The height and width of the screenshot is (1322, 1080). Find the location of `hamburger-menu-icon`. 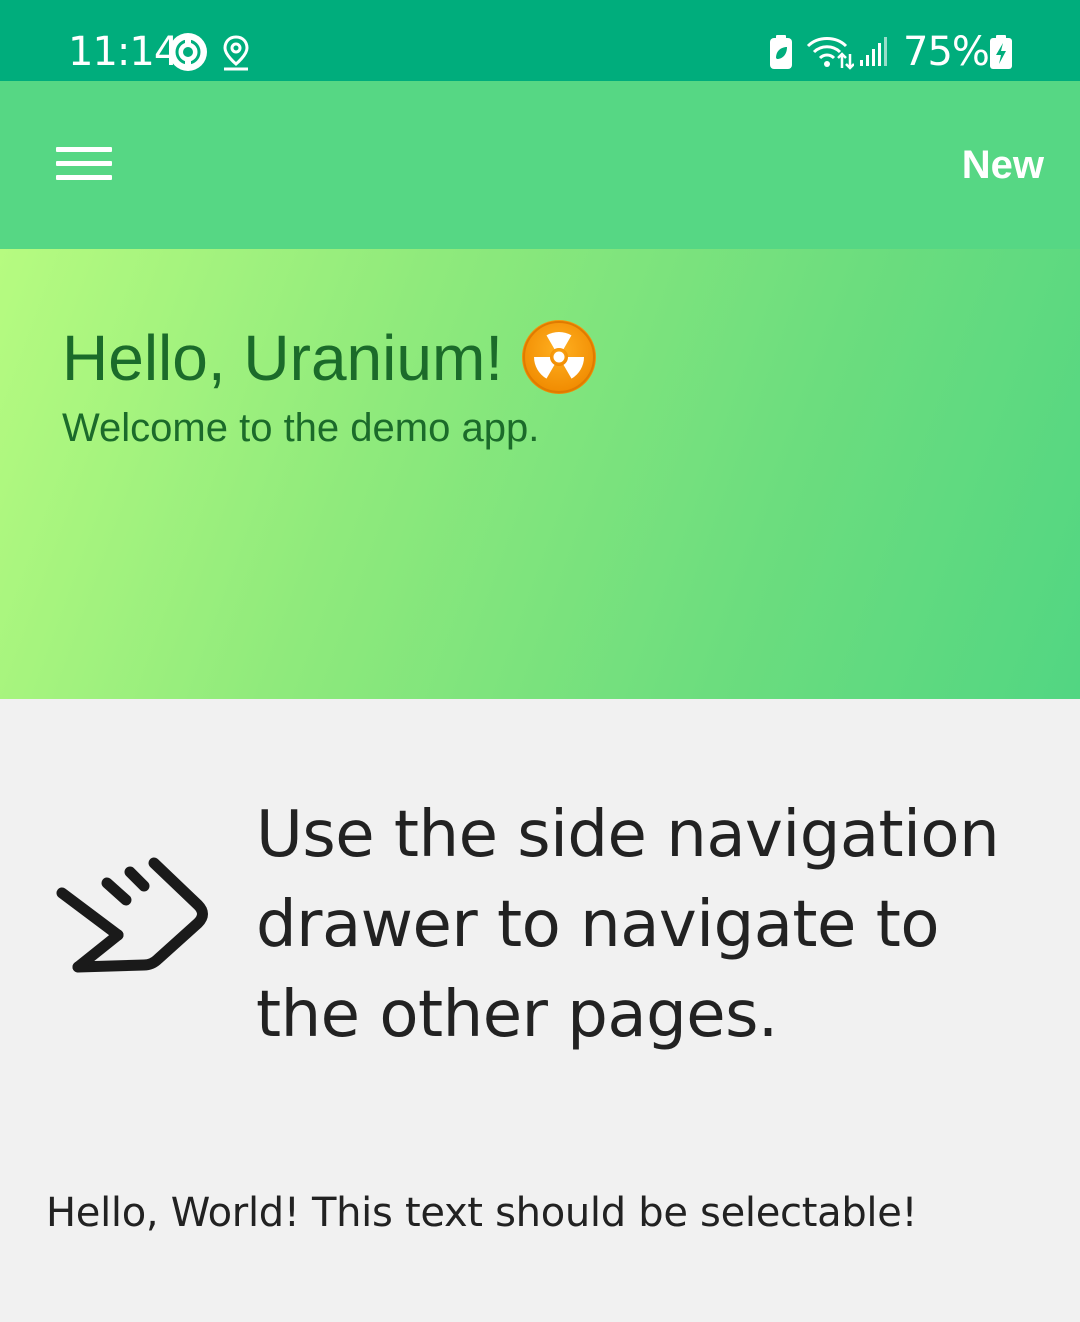

hamburger-menu-icon is located at coordinates (85, 163).